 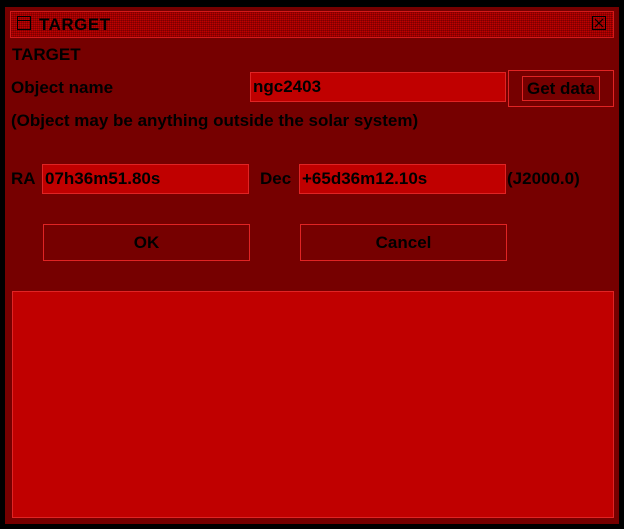 What do you see at coordinates (599, 23) in the screenshot?
I see `close-icon` at bounding box center [599, 23].